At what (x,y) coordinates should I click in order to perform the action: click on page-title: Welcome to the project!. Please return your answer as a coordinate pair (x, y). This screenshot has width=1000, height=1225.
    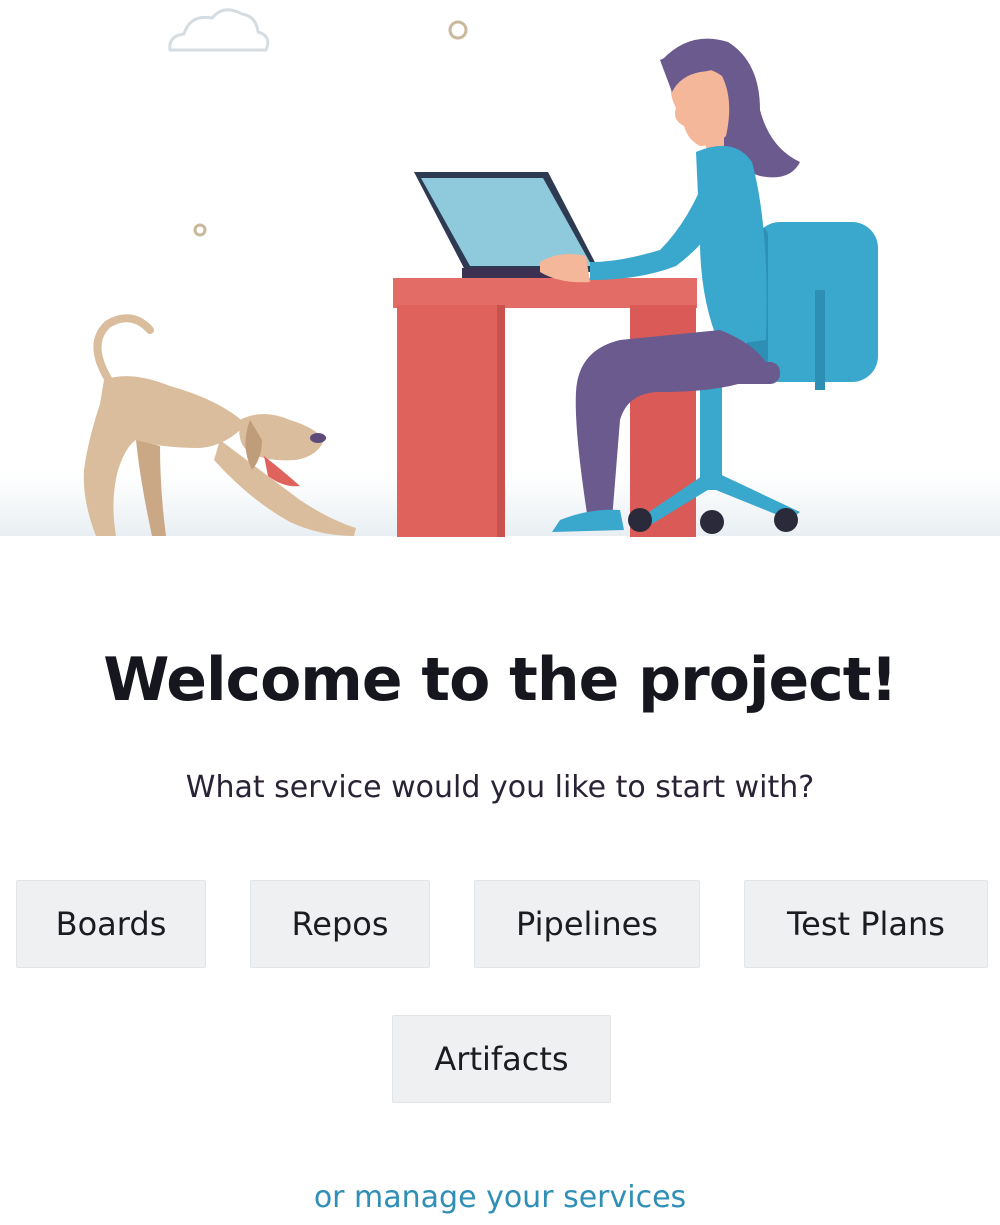
    Looking at the image, I should click on (500, 680).